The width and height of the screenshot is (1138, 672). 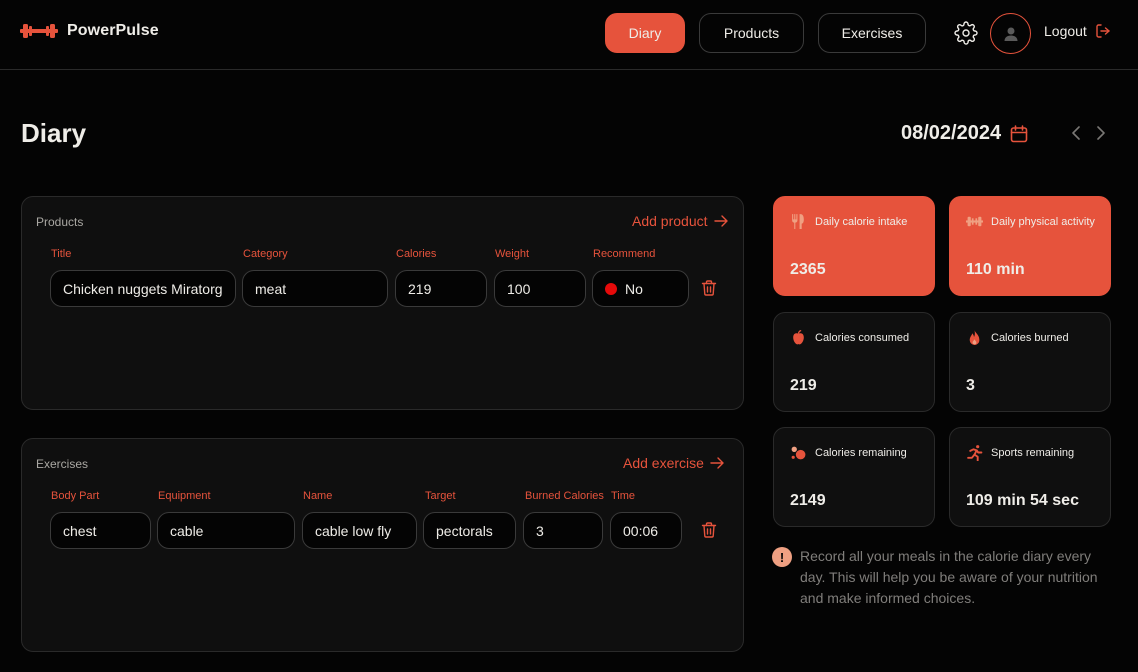 What do you see at coordinates (54, 133) in the screenshot?
I see `page-title: Diary` at bounding box center [54, 133].